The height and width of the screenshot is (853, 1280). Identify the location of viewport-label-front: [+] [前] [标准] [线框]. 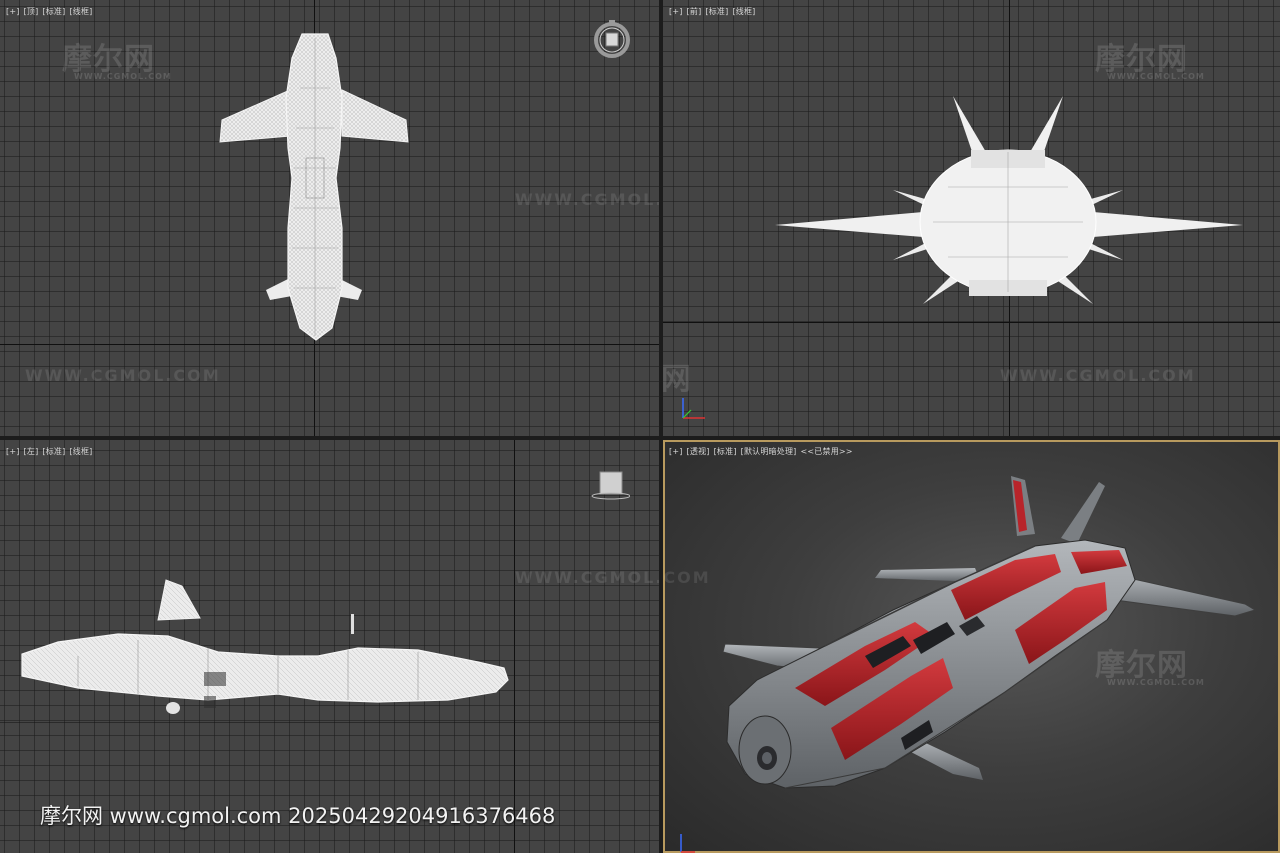
(714, 11).